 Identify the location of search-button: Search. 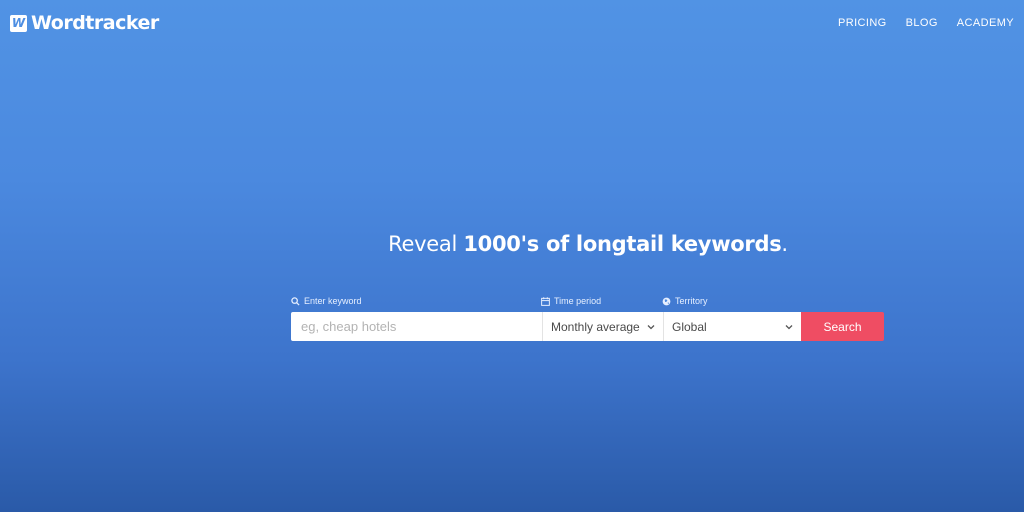
(842, 326).